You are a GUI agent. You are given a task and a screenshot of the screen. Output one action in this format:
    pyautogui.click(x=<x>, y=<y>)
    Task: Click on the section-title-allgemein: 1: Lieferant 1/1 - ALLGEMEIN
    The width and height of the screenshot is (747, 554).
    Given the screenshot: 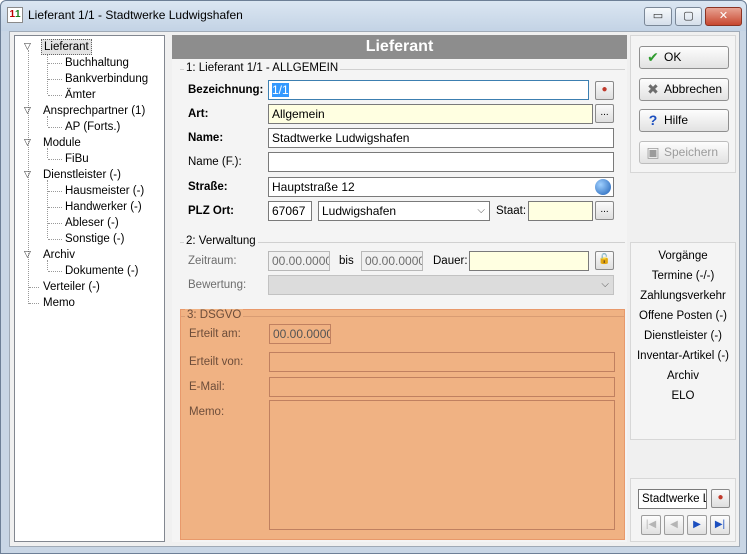 What is the action you would take?
    pyautogui.click(x=262, y=68)
    